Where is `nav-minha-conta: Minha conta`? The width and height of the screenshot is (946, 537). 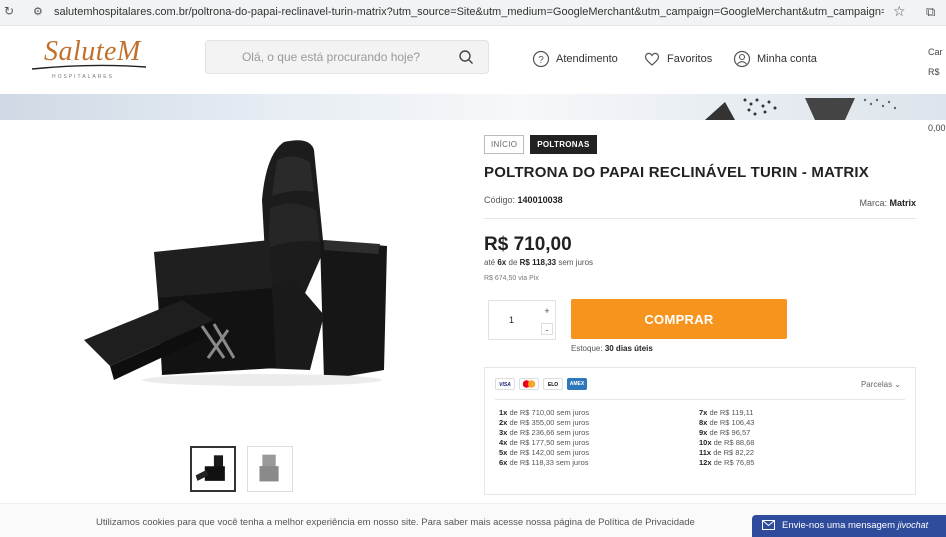 nav-minha-conta: Minha conta is located at coordinates (775, 59).